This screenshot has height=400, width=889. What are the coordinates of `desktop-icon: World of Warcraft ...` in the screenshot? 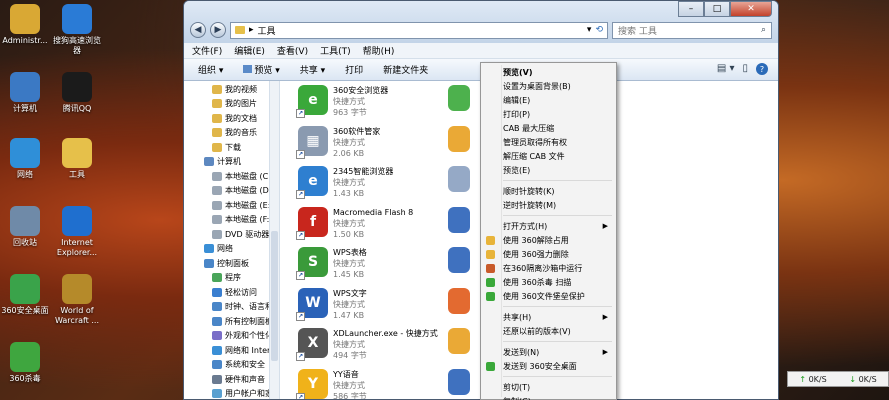 It's located at (77, 300).